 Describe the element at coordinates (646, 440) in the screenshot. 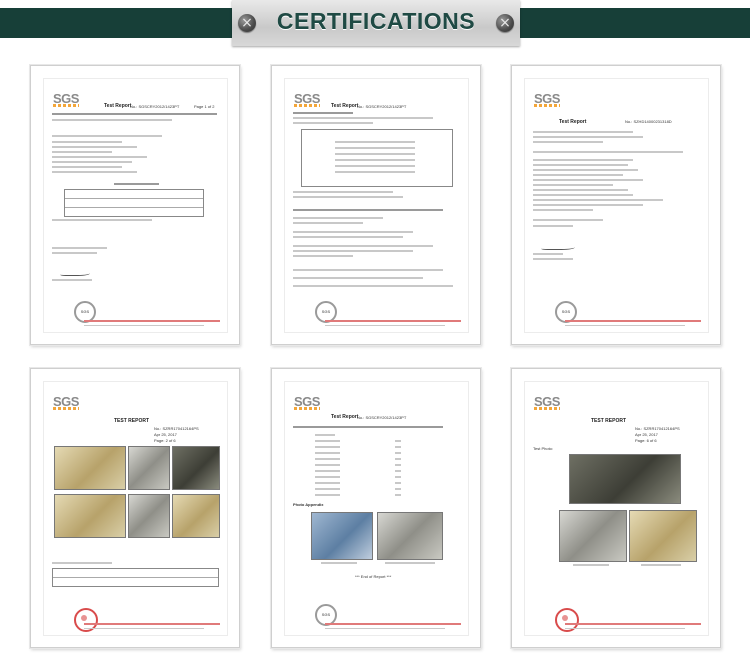

I see `page-number: Page: 6 of 6` at that location.